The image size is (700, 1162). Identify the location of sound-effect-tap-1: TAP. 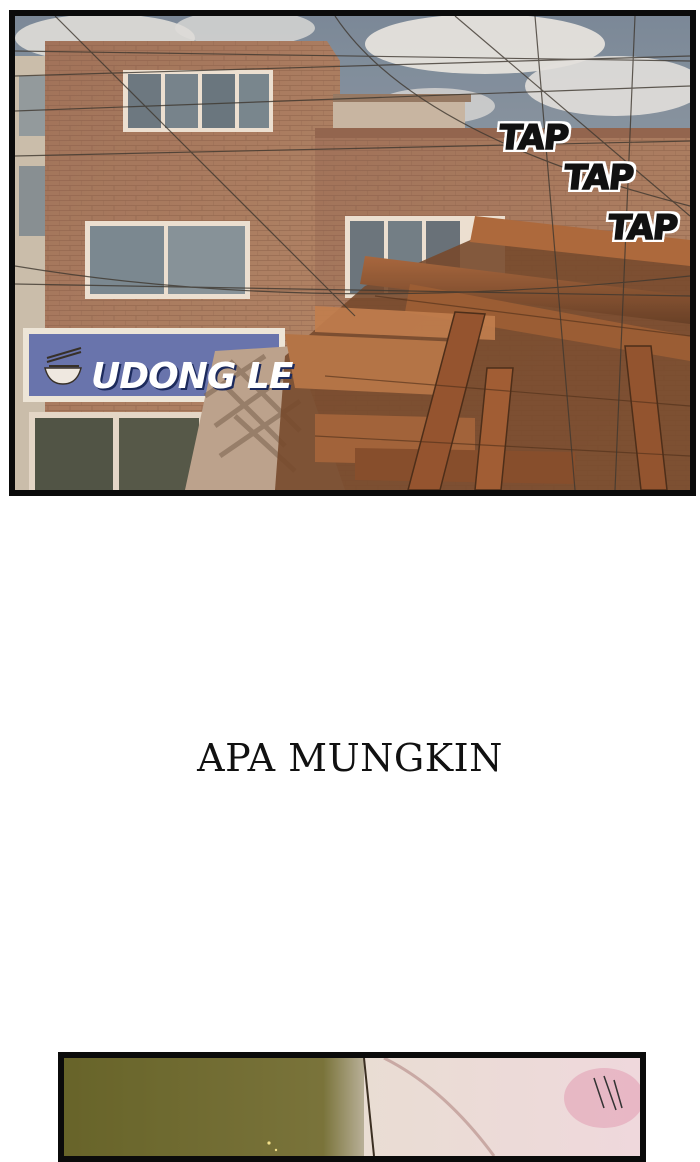
(533, 138).